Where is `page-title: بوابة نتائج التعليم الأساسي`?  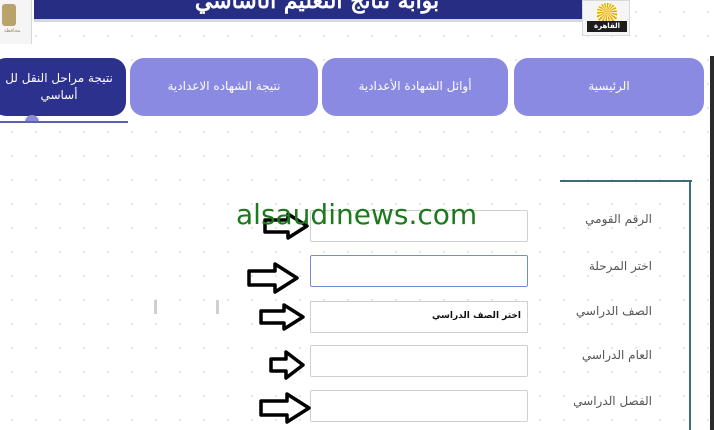
page-title: بوابة نتائج التعليم الأساسي is located at coordinates (317, 7).